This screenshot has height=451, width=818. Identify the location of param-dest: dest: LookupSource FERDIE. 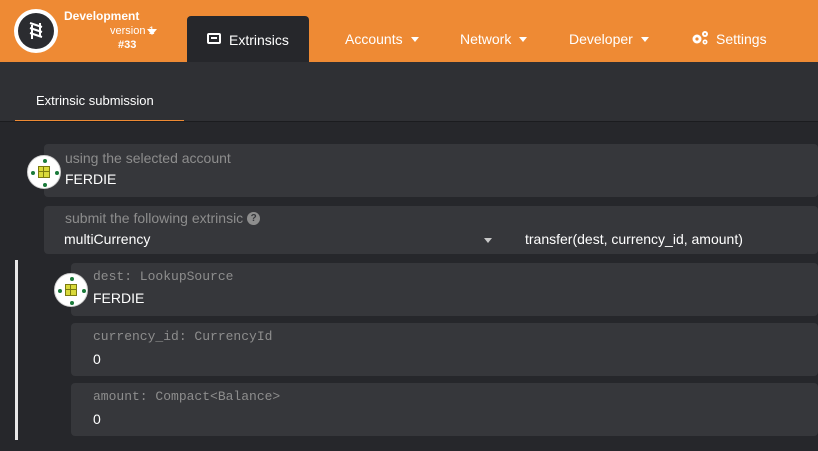
(444, 289).